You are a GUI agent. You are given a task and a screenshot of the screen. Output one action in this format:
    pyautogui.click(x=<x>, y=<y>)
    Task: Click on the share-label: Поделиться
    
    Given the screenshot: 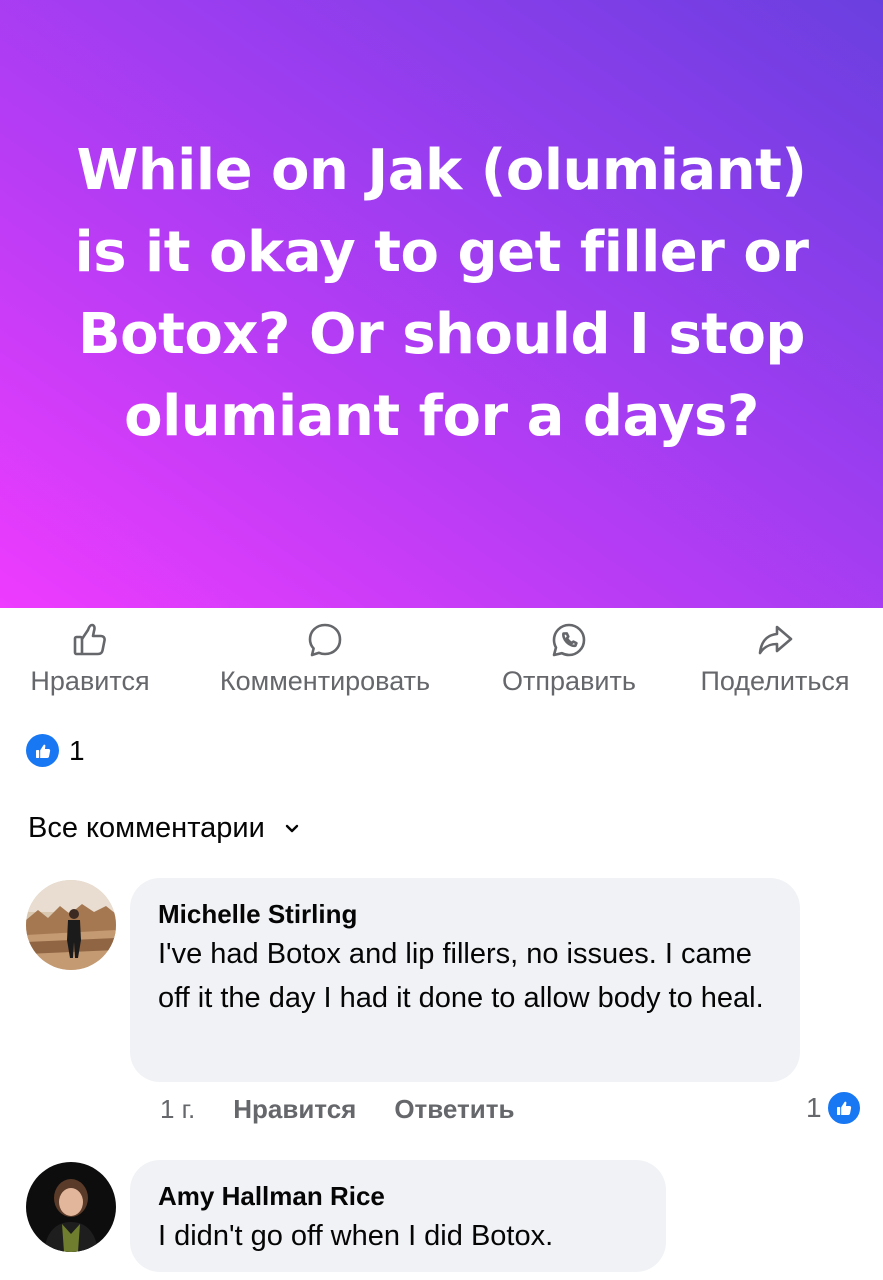 What is the action you would take?
    pyautogui.click(x=775, y=681)
    